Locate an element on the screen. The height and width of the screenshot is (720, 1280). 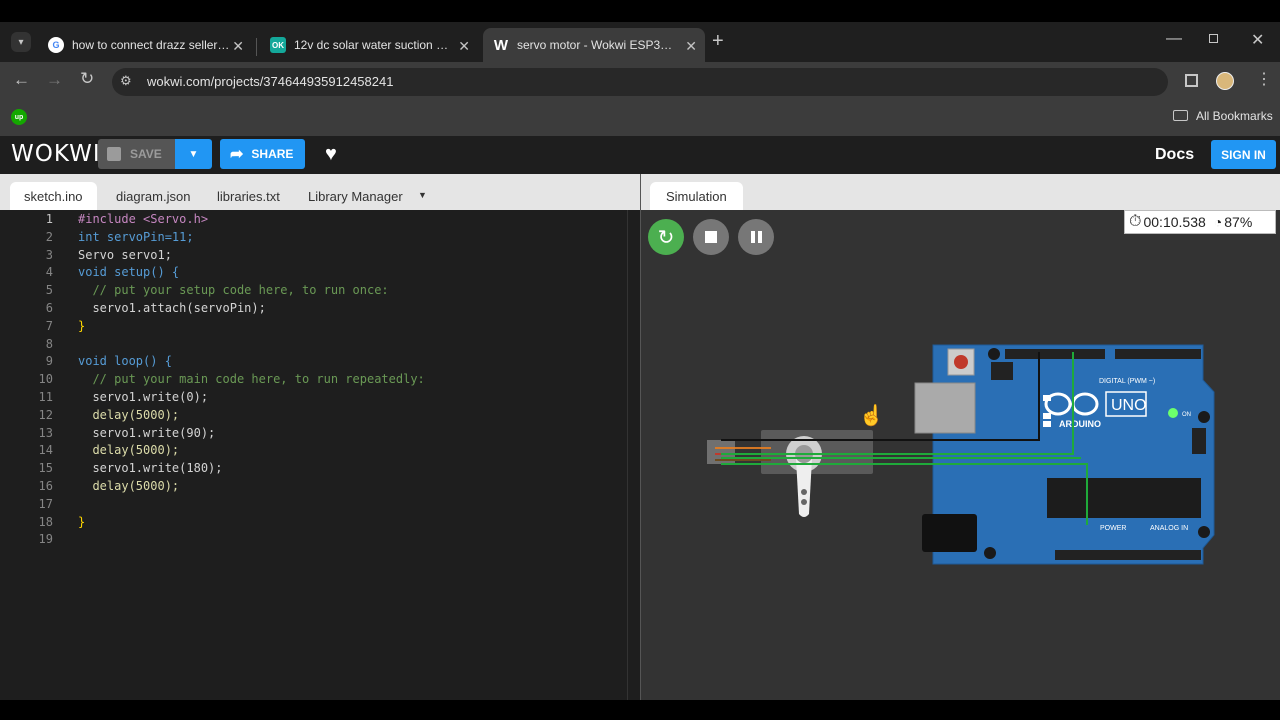
mouse-cursor-icon: ☝ is located at coordinates (871, 415).